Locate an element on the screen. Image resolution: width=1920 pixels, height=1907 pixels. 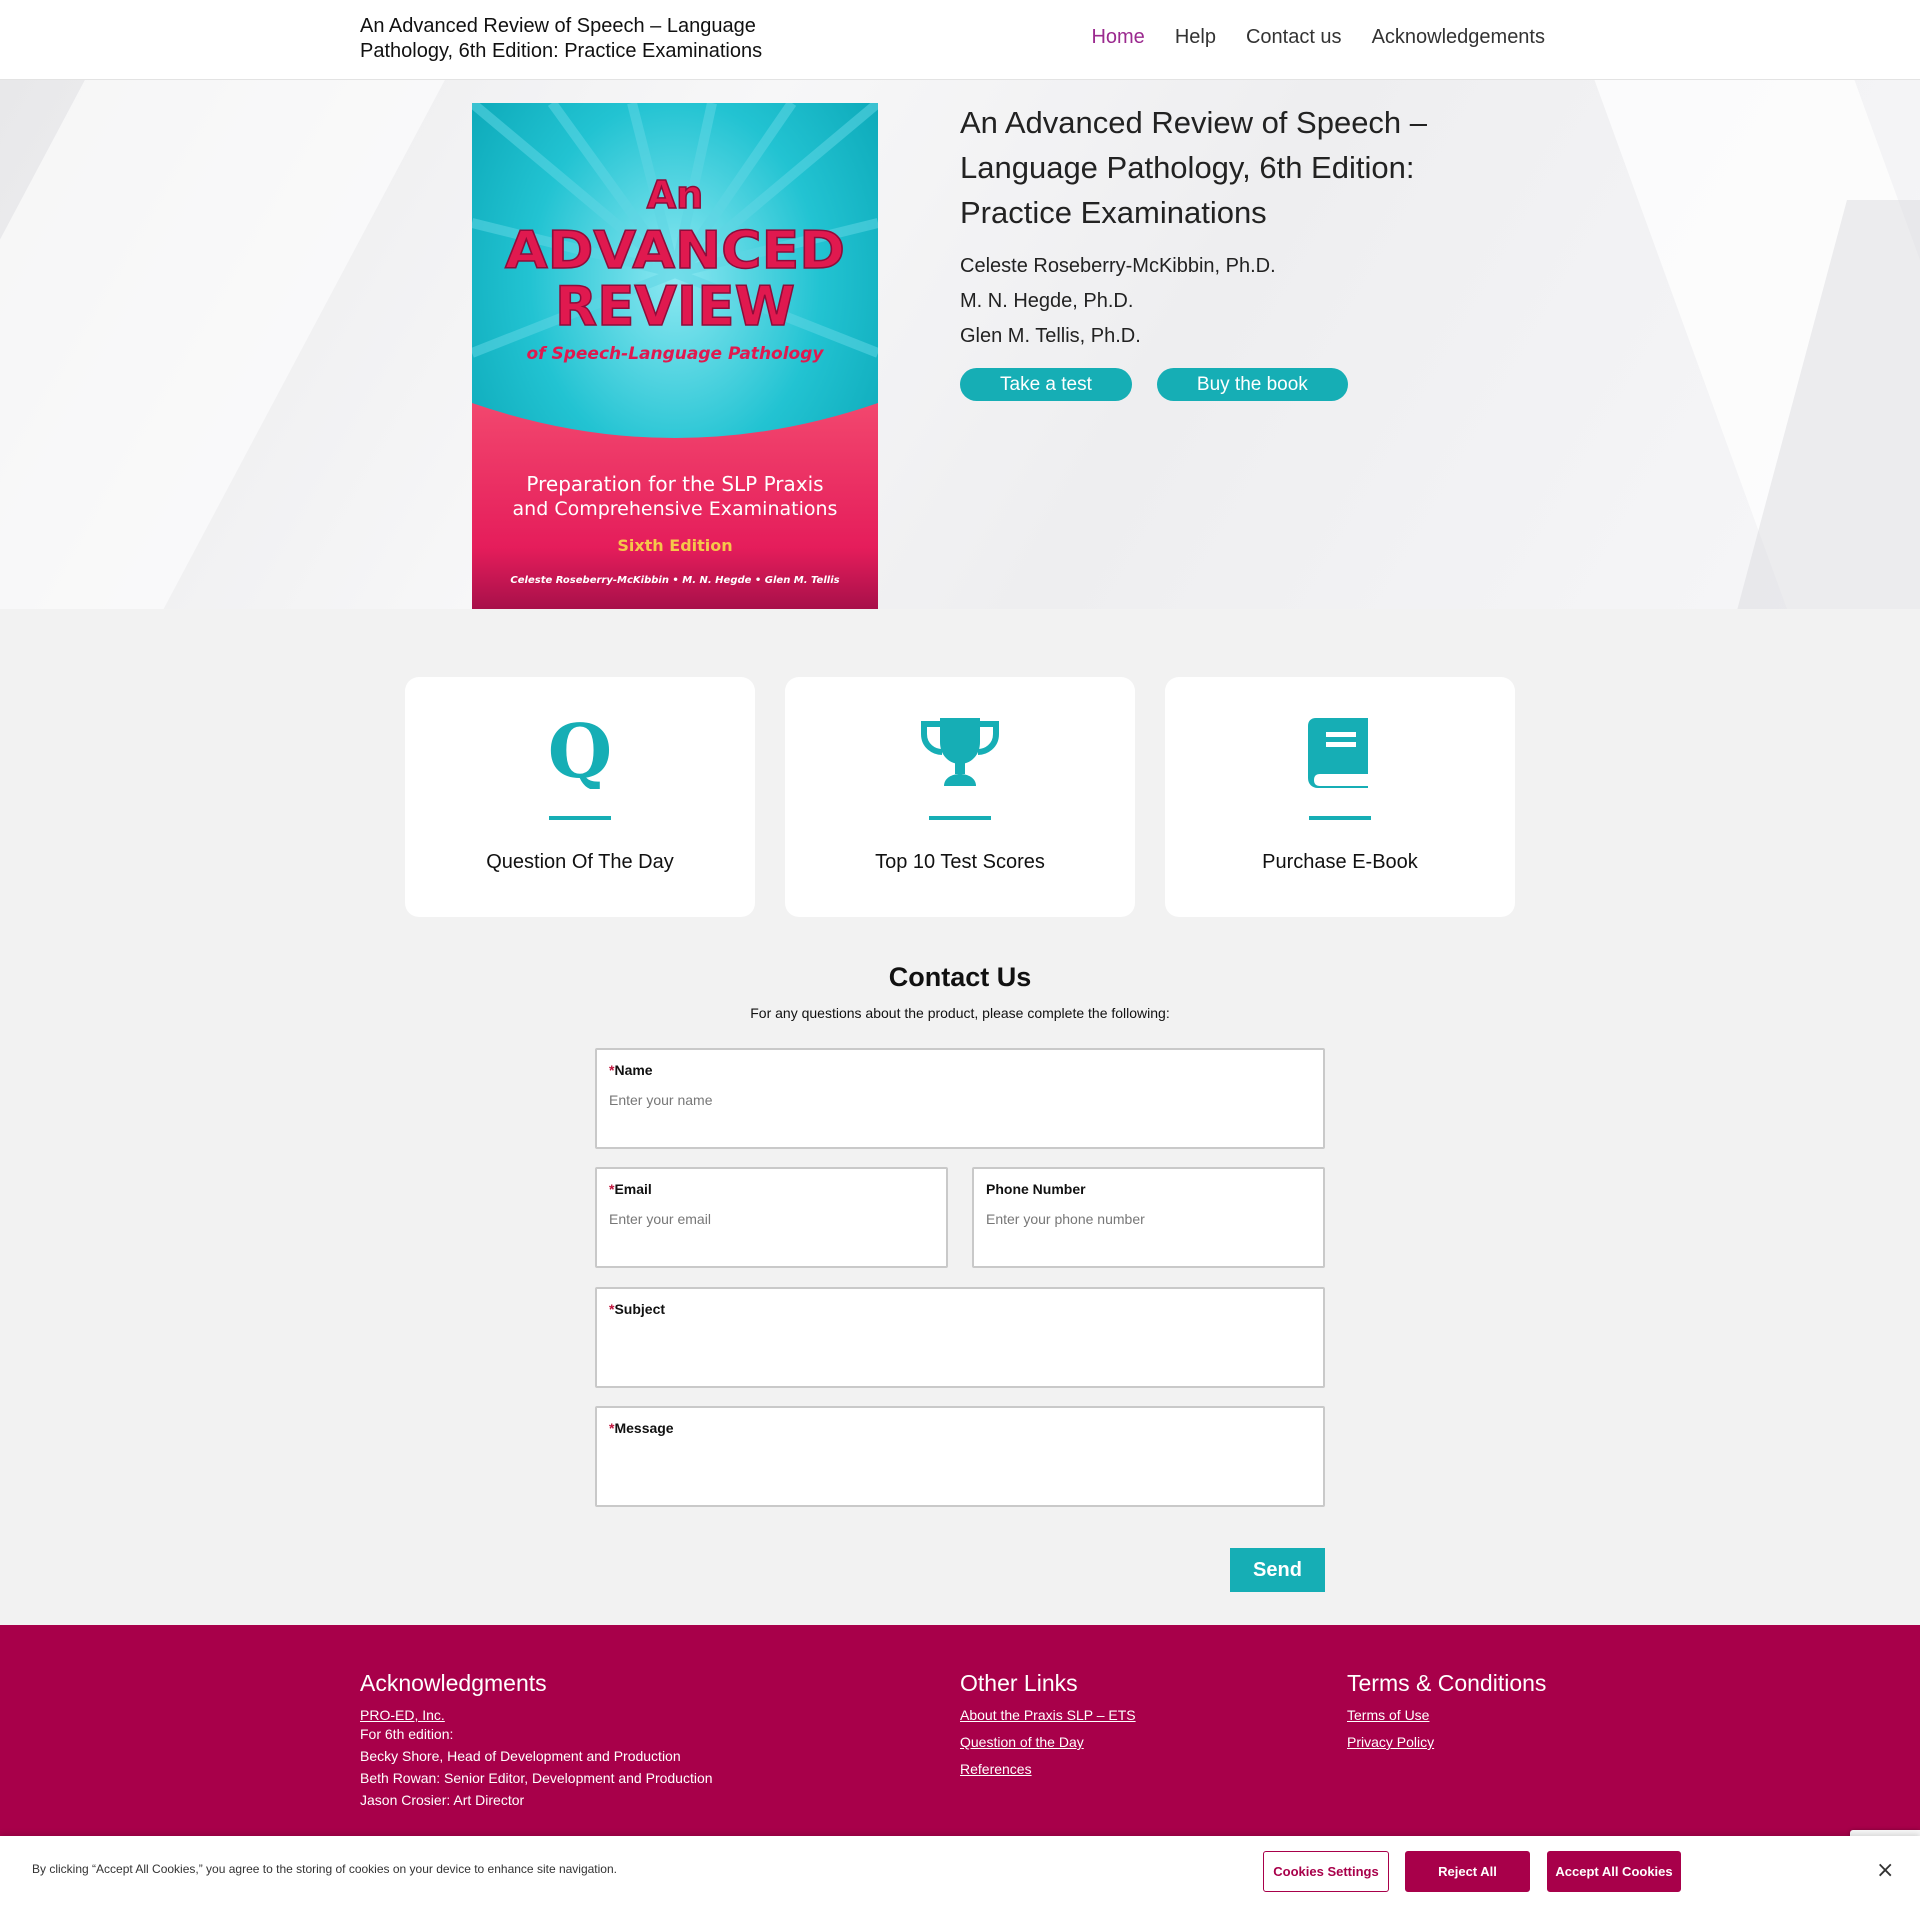
name-field: *Name is located at coordinates (960, 1098).